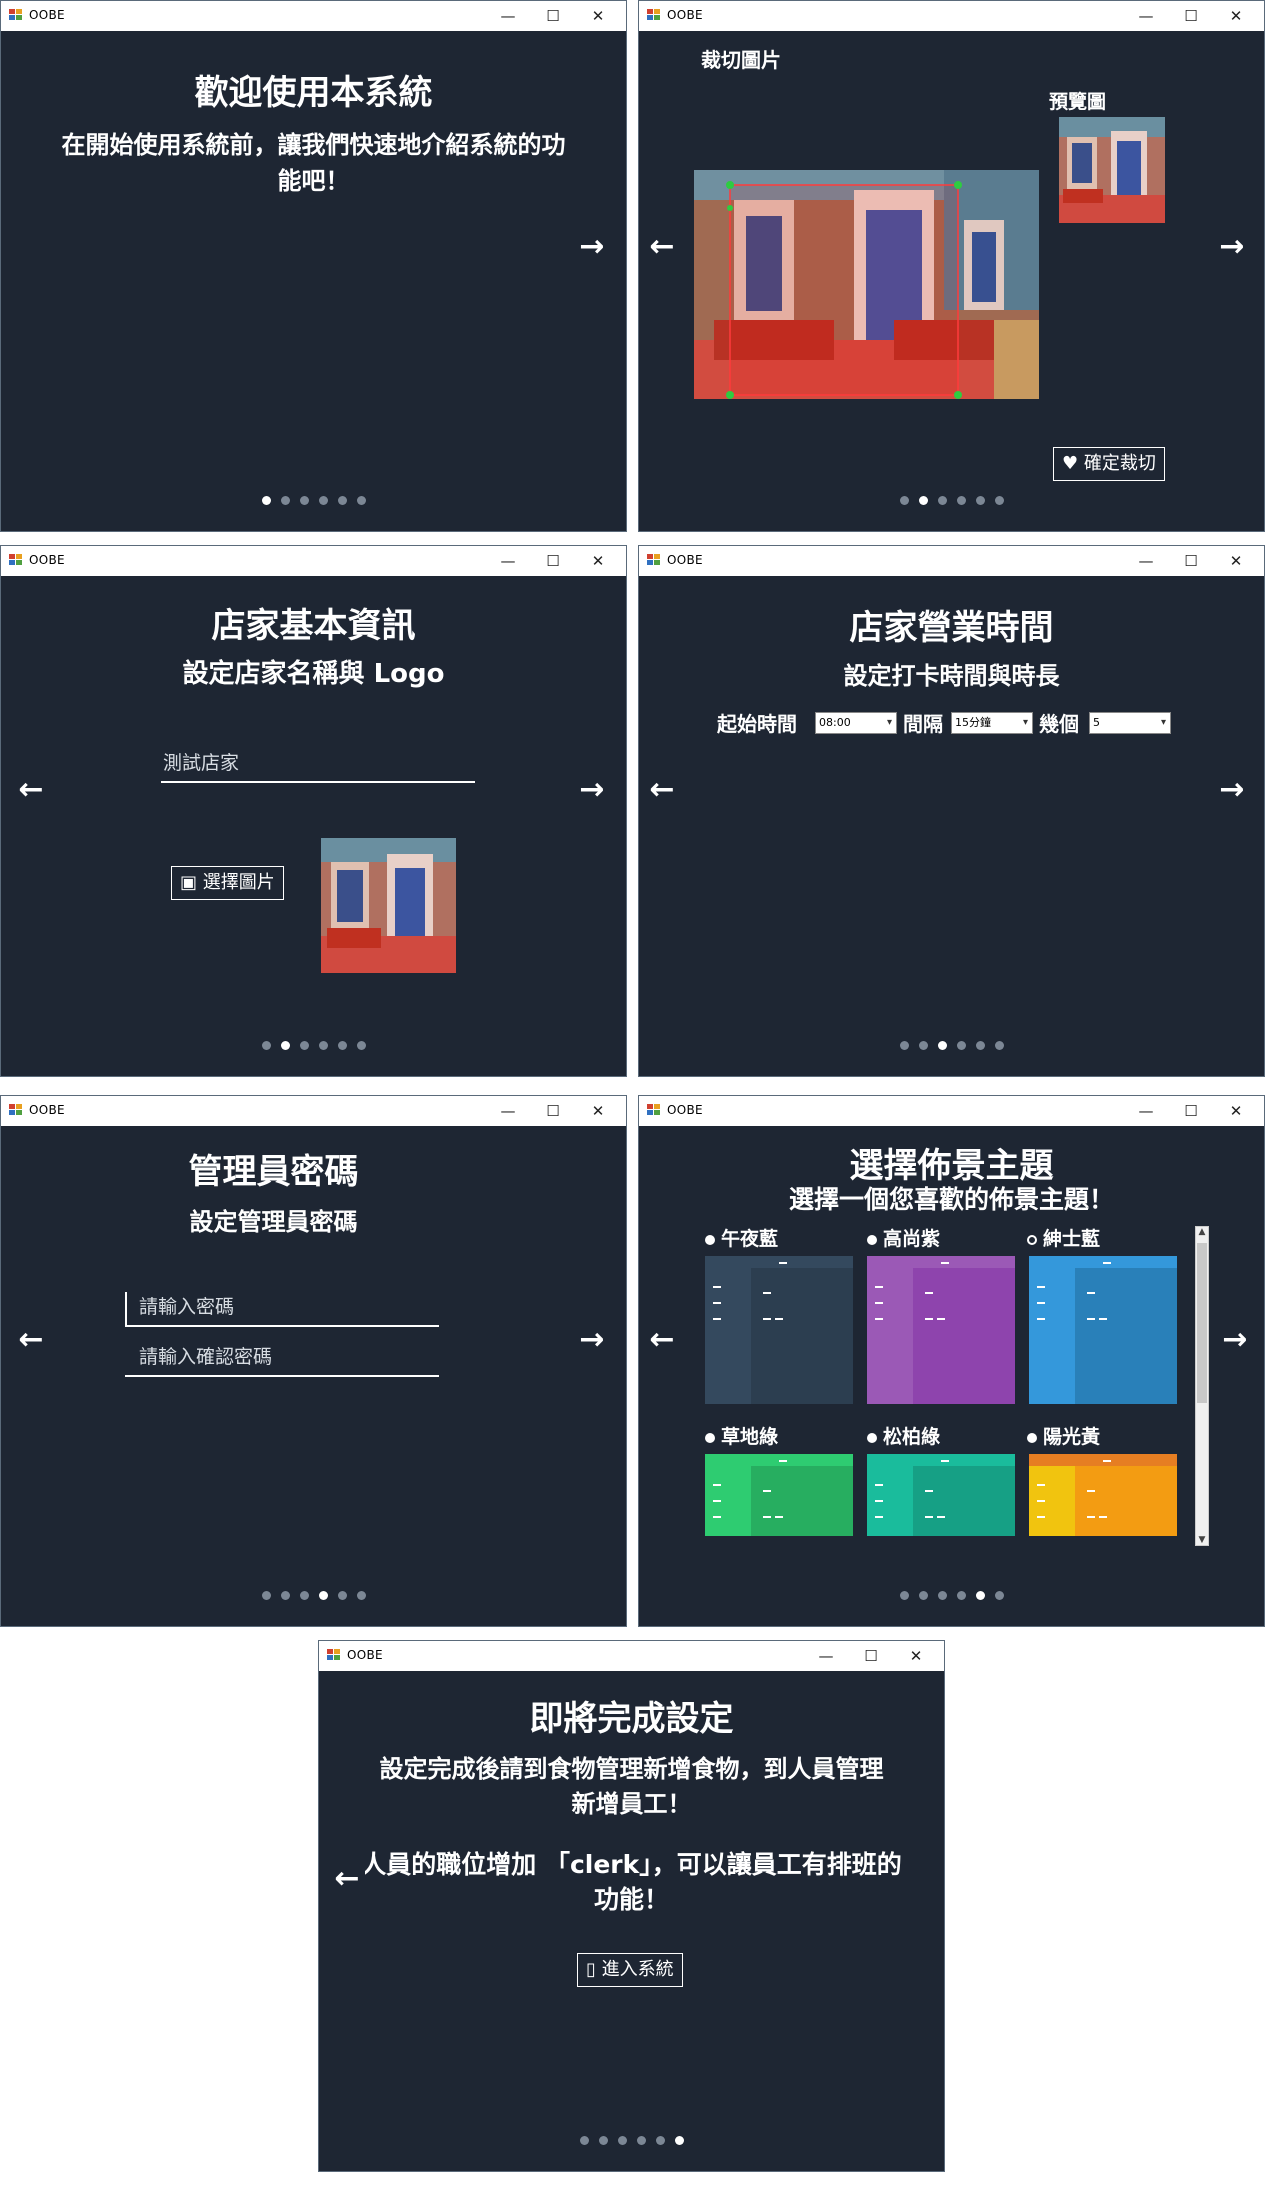 This screenshot has width=1272, height=2192. I want to click on theme-preview-midnight-blue, so click(779, 1330).